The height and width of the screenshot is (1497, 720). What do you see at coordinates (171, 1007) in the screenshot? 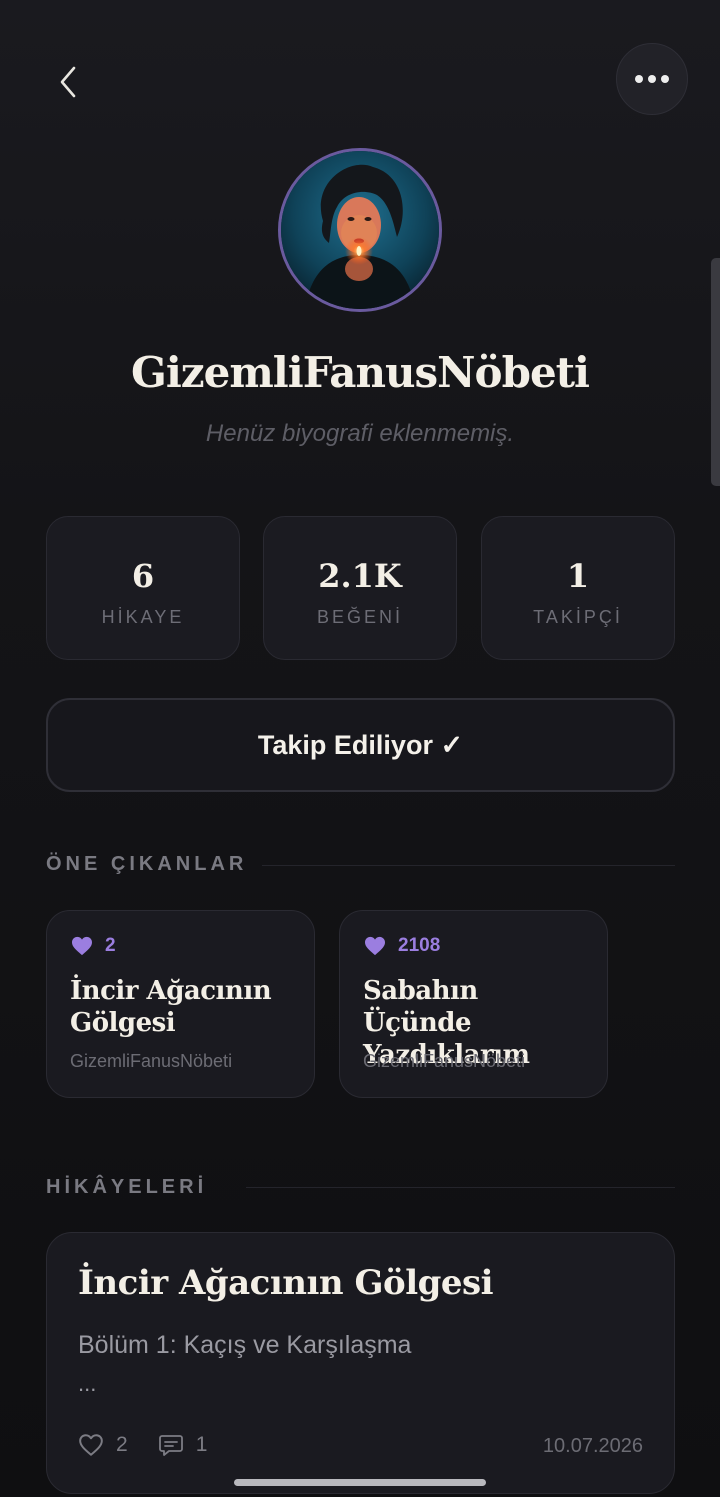
I see `featured-story-title: İncir Ağacının Gölgesi` at bounding box center [171, 1007].